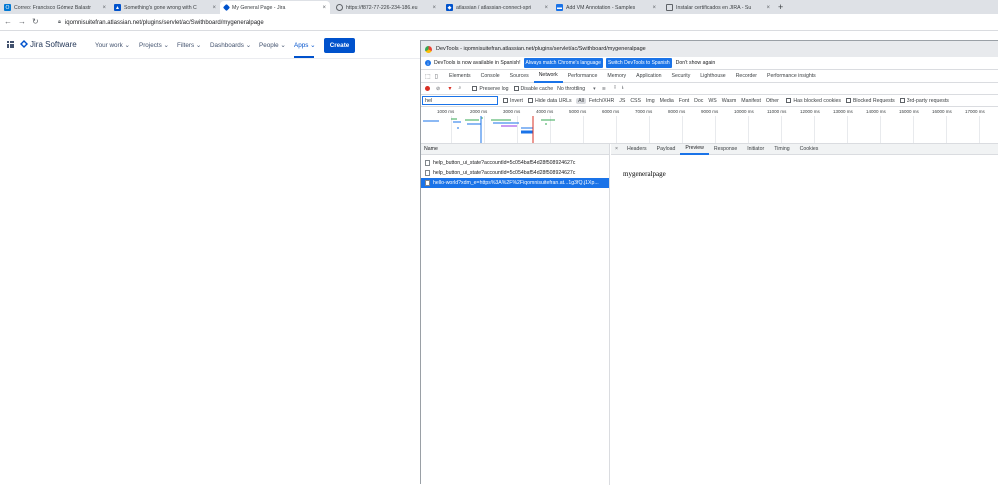 The height and width of the screenshot is (485, 998). I want to click on forward-arrow-icon: →, so click(22, 21).